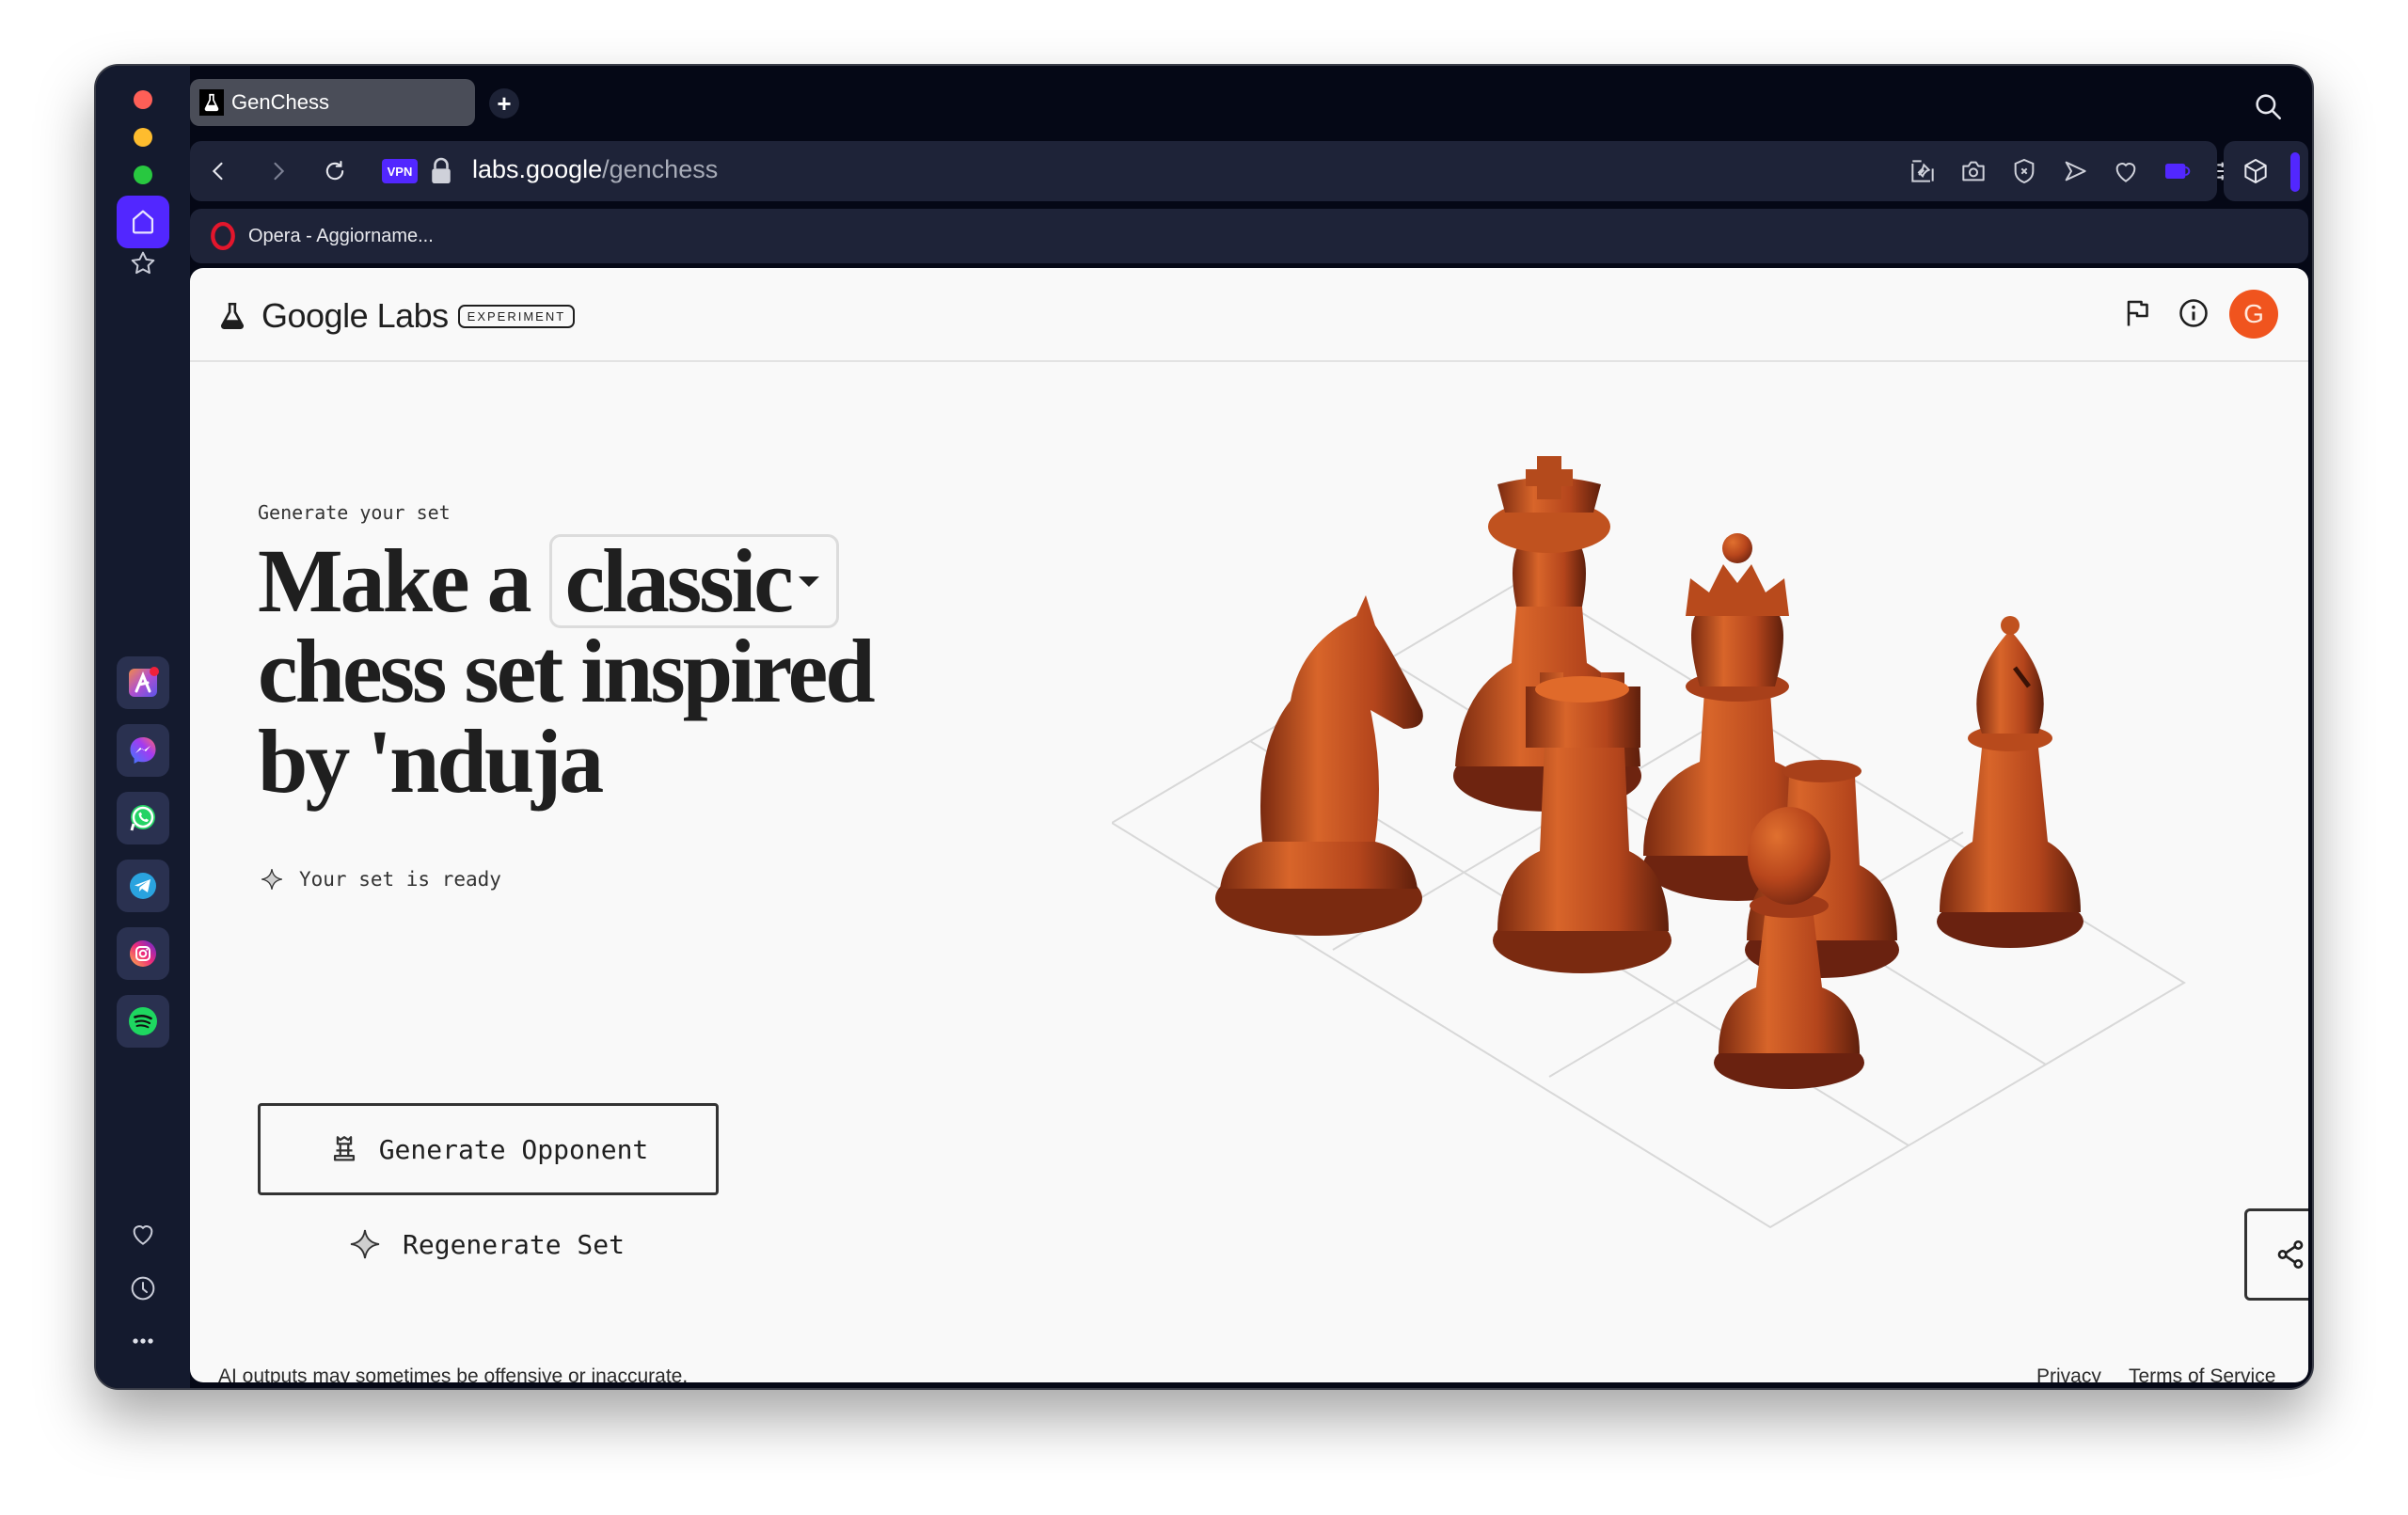  Describe the element at coordinates (395, 580) in the screenshot. I see `headline-prefix: Make a` at that location.